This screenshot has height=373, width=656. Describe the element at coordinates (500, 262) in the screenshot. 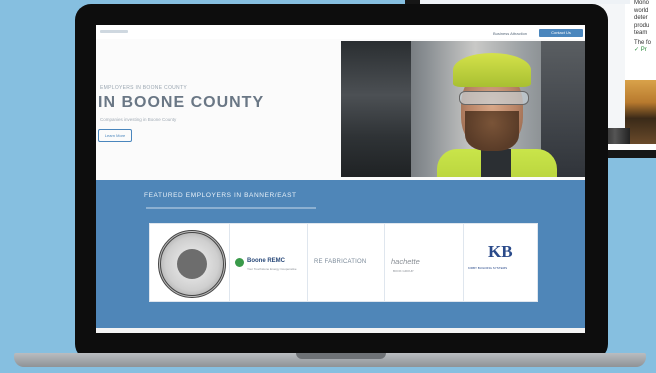

I see `logo-card-kb: KB KIRBY BUILDING SYSTEMS` at that location.